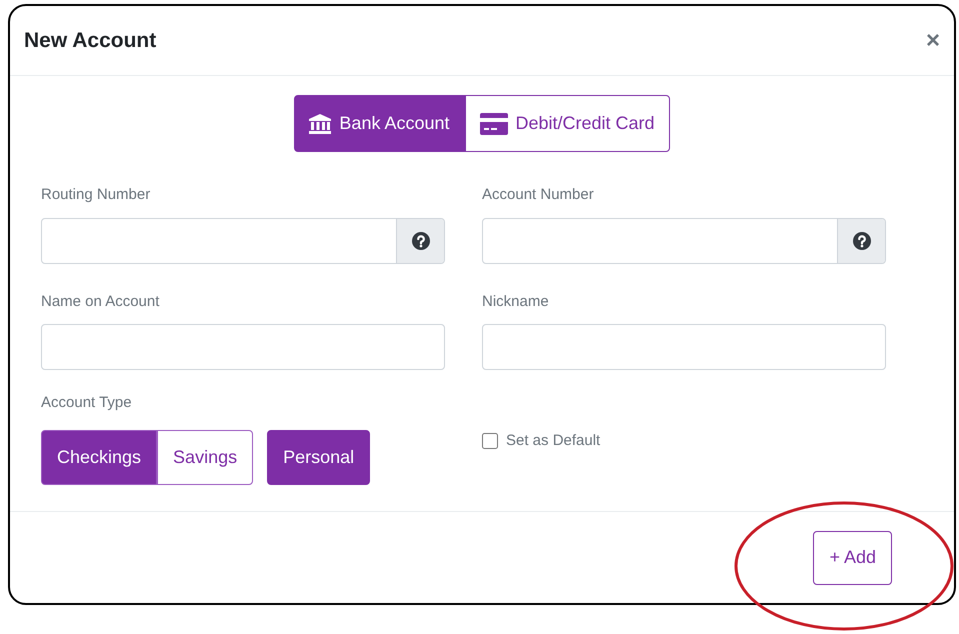 This screenshot has width=959, height=634. Describe the element at coordinates (494, 123) in the screenshot. I see `credit-card-icon` at that location.